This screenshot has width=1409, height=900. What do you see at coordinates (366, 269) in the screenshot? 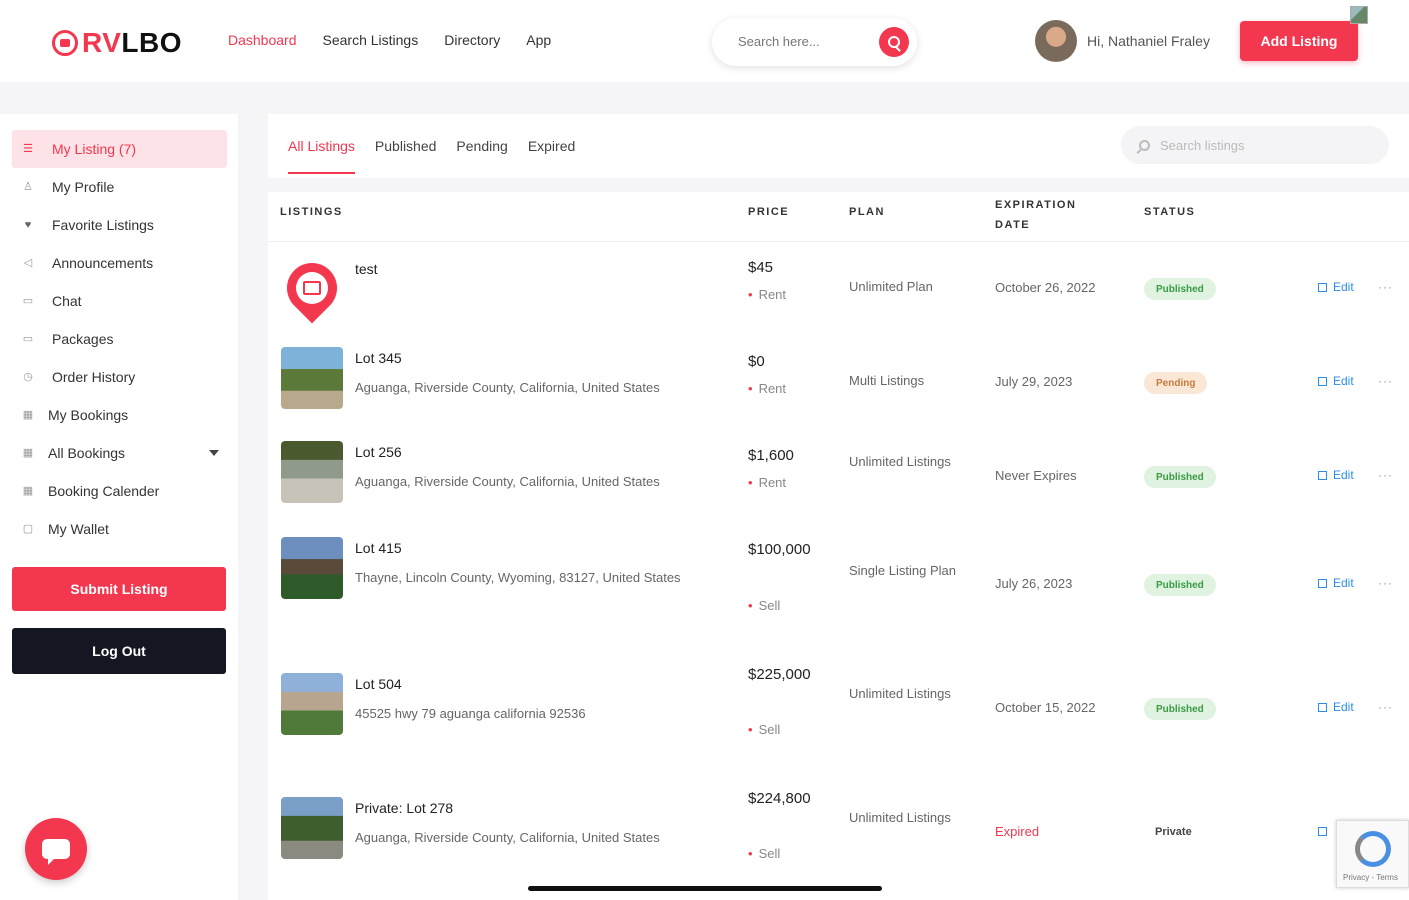
I see `listing-title: test` at bounding box center [366, 269].